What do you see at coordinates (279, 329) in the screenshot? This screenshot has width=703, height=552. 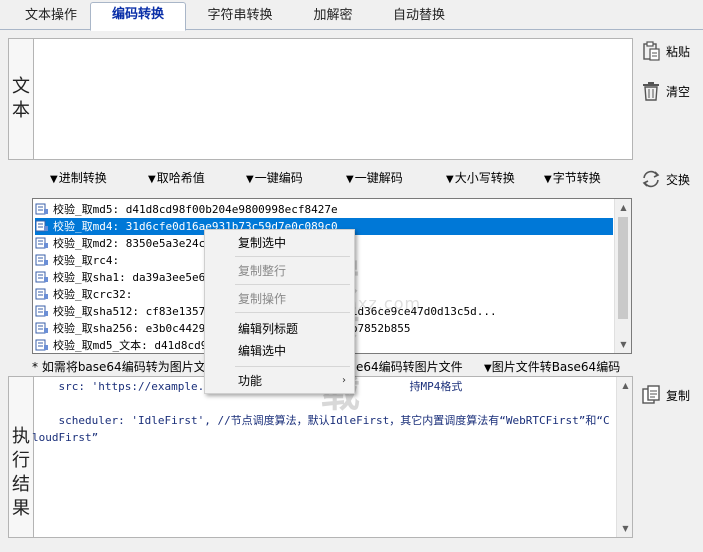 I see `menu-edit-column-title: 编辑列标题` at bounding box center [279, 329].